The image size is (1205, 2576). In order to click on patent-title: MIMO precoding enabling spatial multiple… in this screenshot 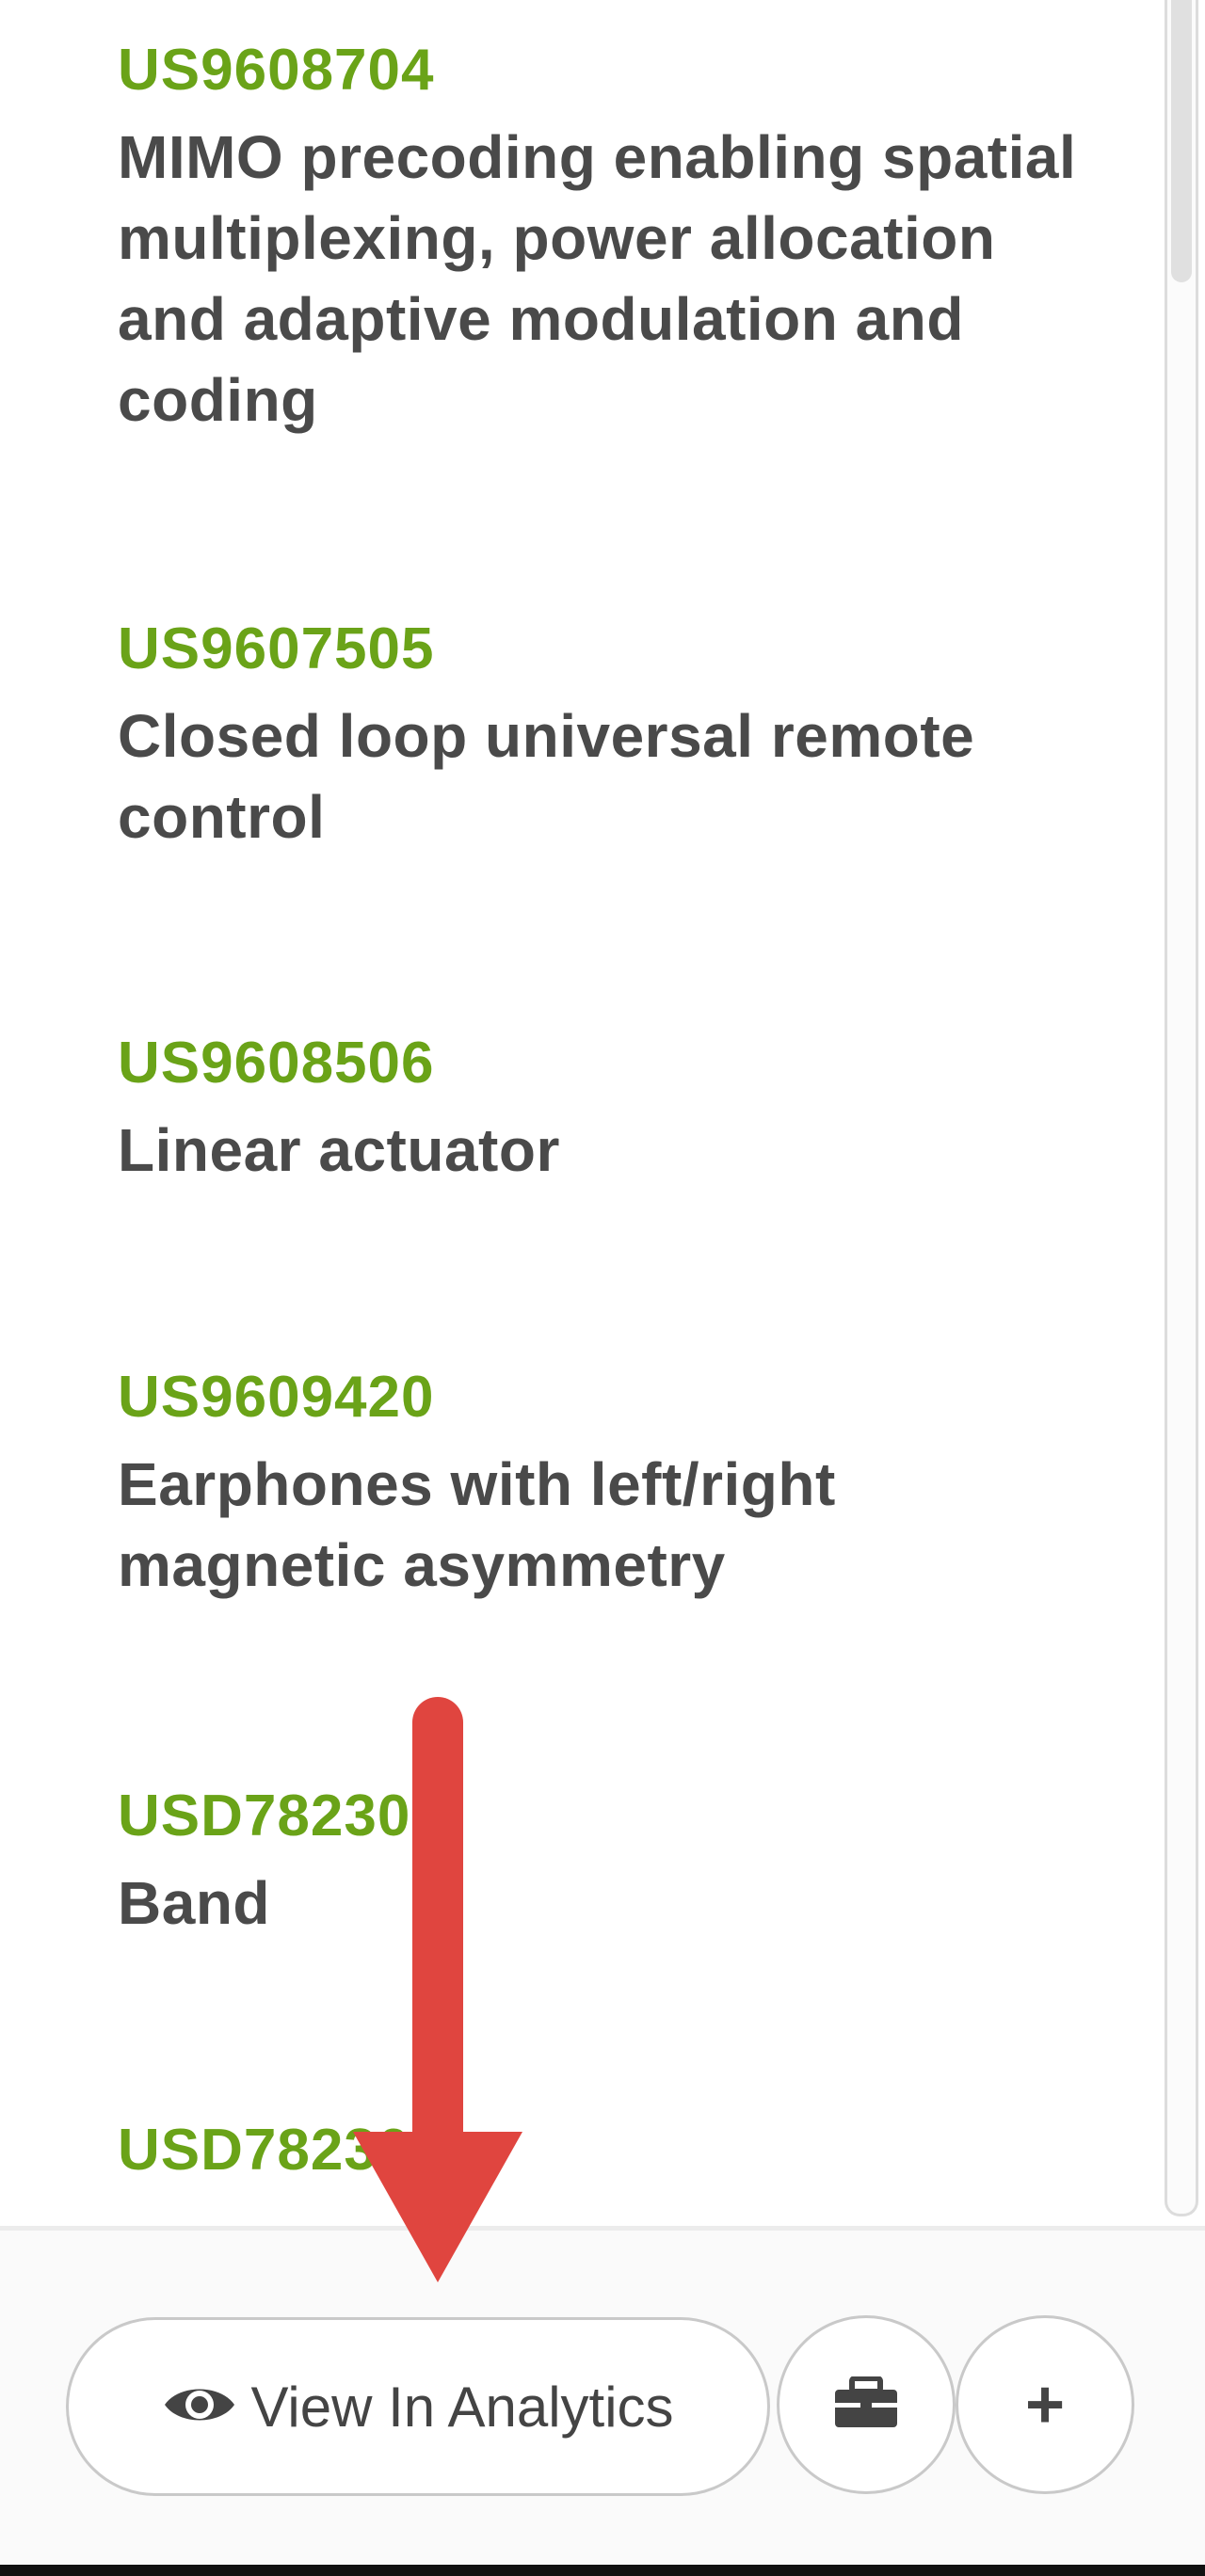, I will do `click(597, 278)`.